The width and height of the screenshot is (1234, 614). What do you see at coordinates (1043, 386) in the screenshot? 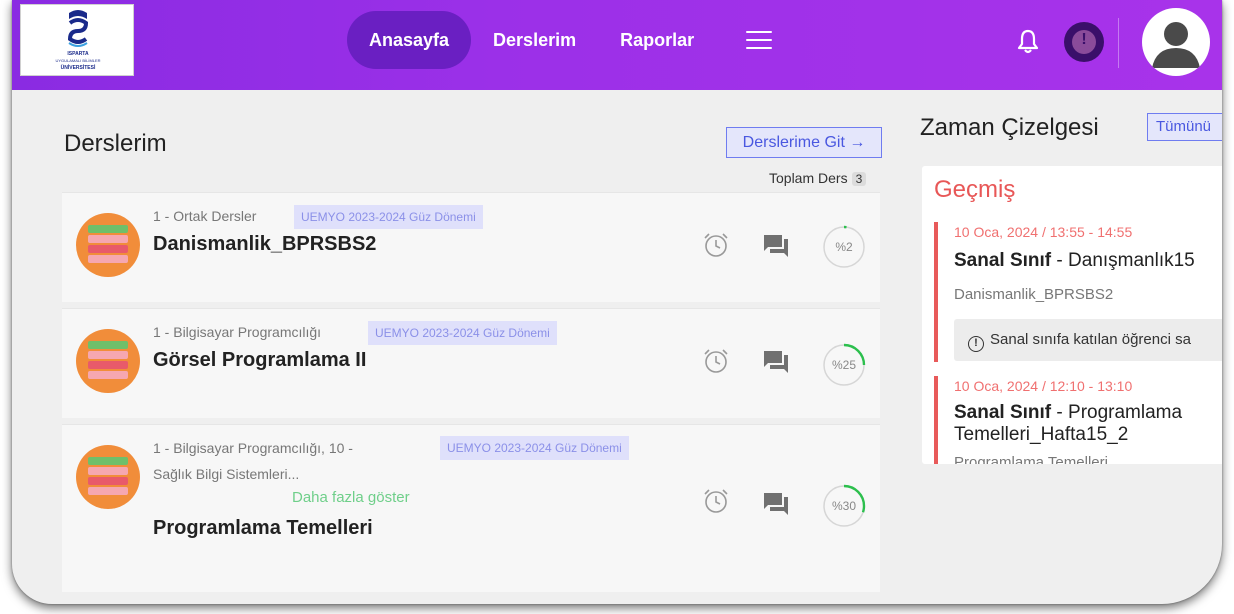
I see `event-time: 10 Oca, 2024 / 12:10 - 13:10` at bounding box center [1043, 386].